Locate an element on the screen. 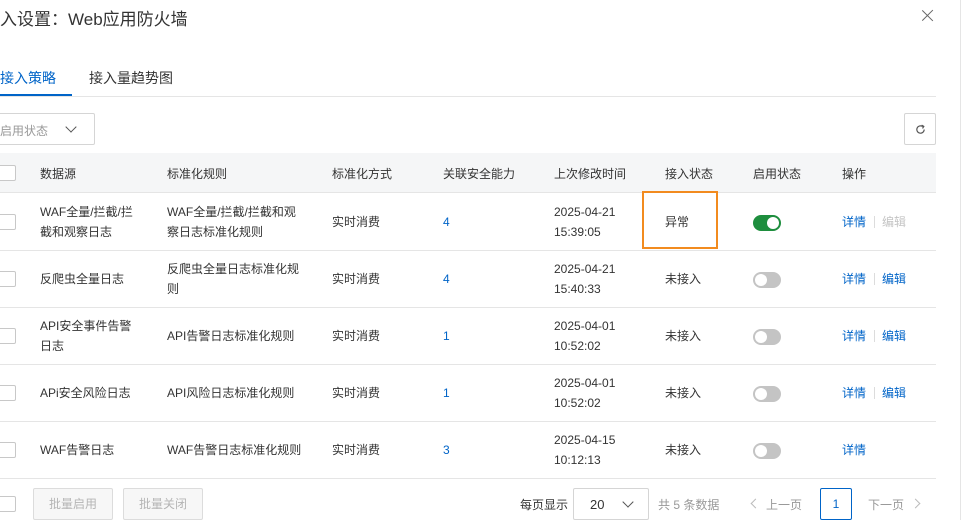  rule-cell: API风险日志标准化规则 is located at coordinates (231, 393).